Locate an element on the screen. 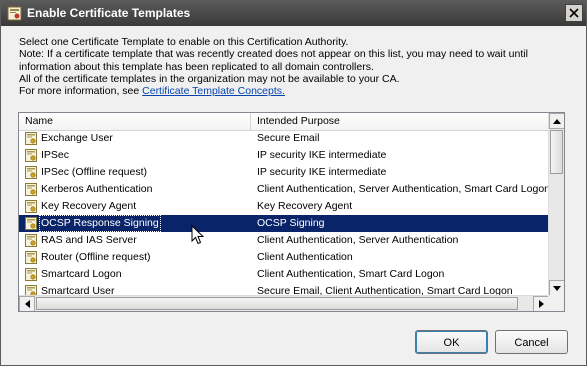  template-row: OCSP Response Signing OCSP Signing is located at coordinates (284, 223).